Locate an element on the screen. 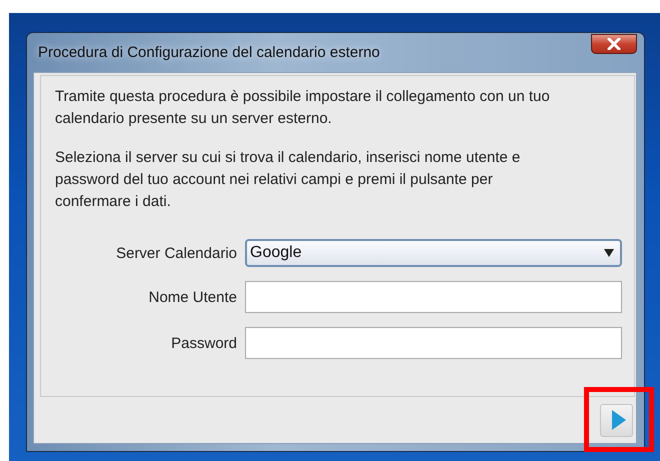  username-field is located at coordinates (433, 297).